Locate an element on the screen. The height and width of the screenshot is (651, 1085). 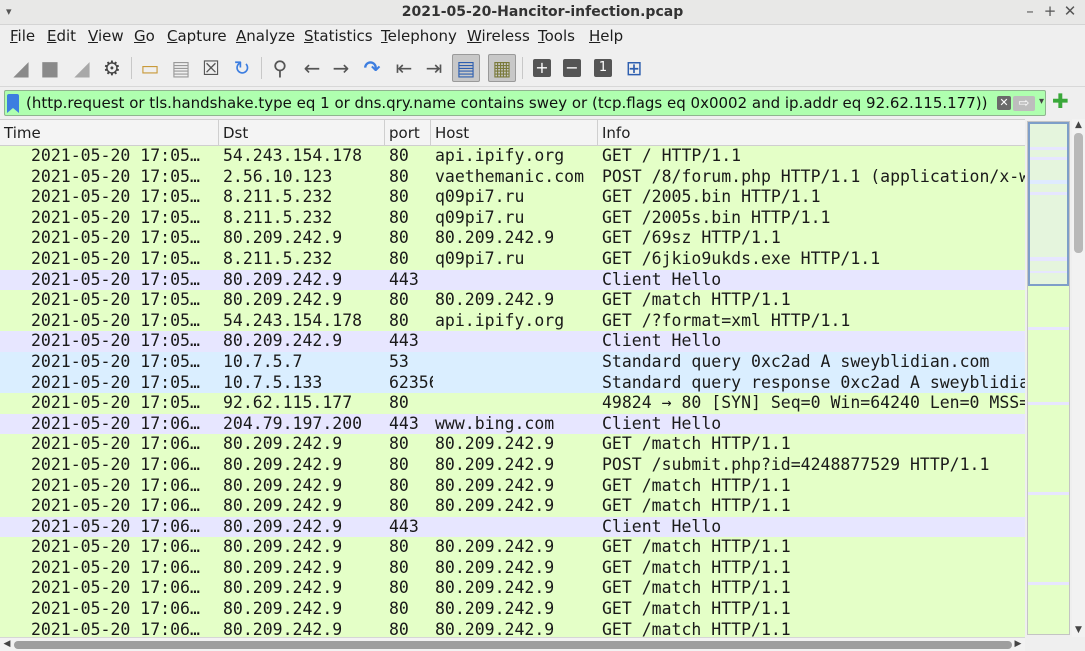
horizontal-scroll-thumb is located at coordinates (513, 645).